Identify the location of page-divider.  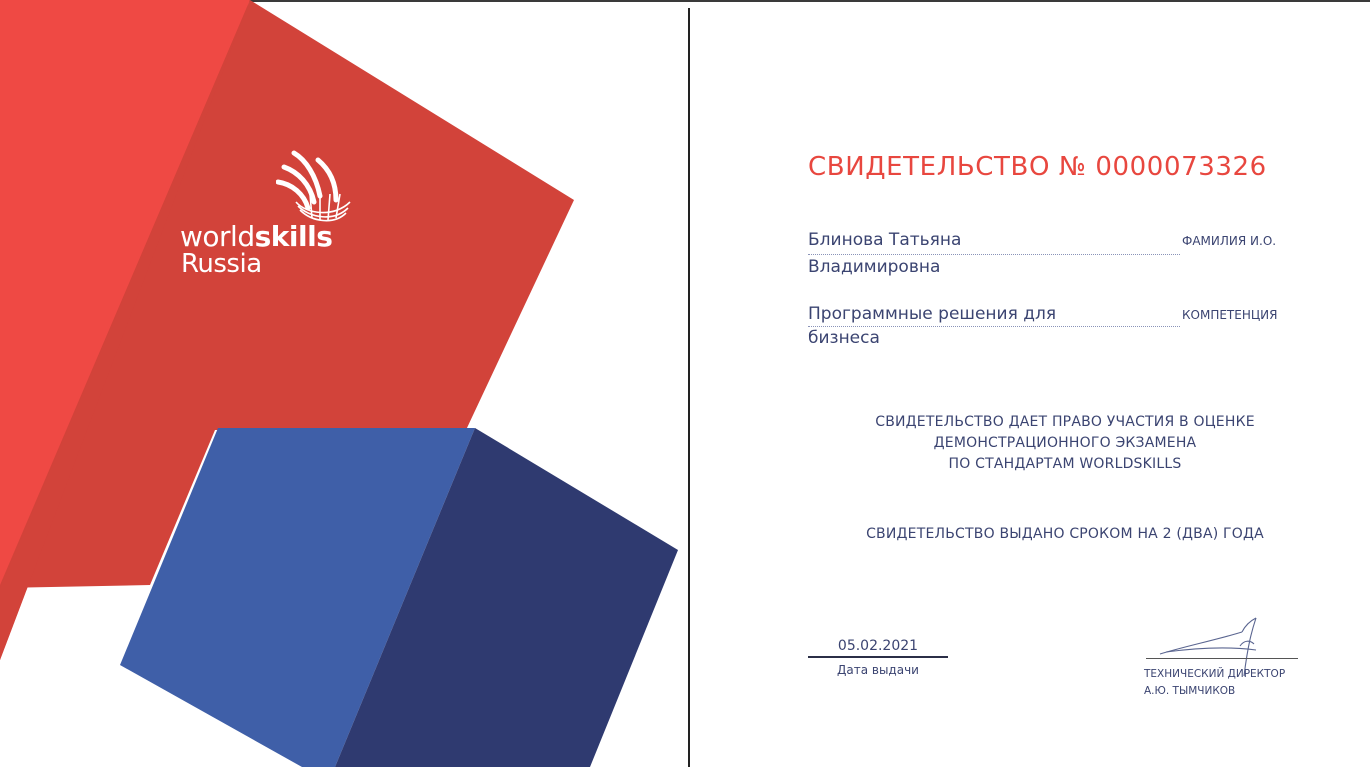
(689, 387).